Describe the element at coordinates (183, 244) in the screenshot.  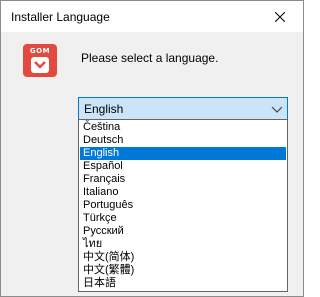
I see `language-option-th: ไทย` at that location.